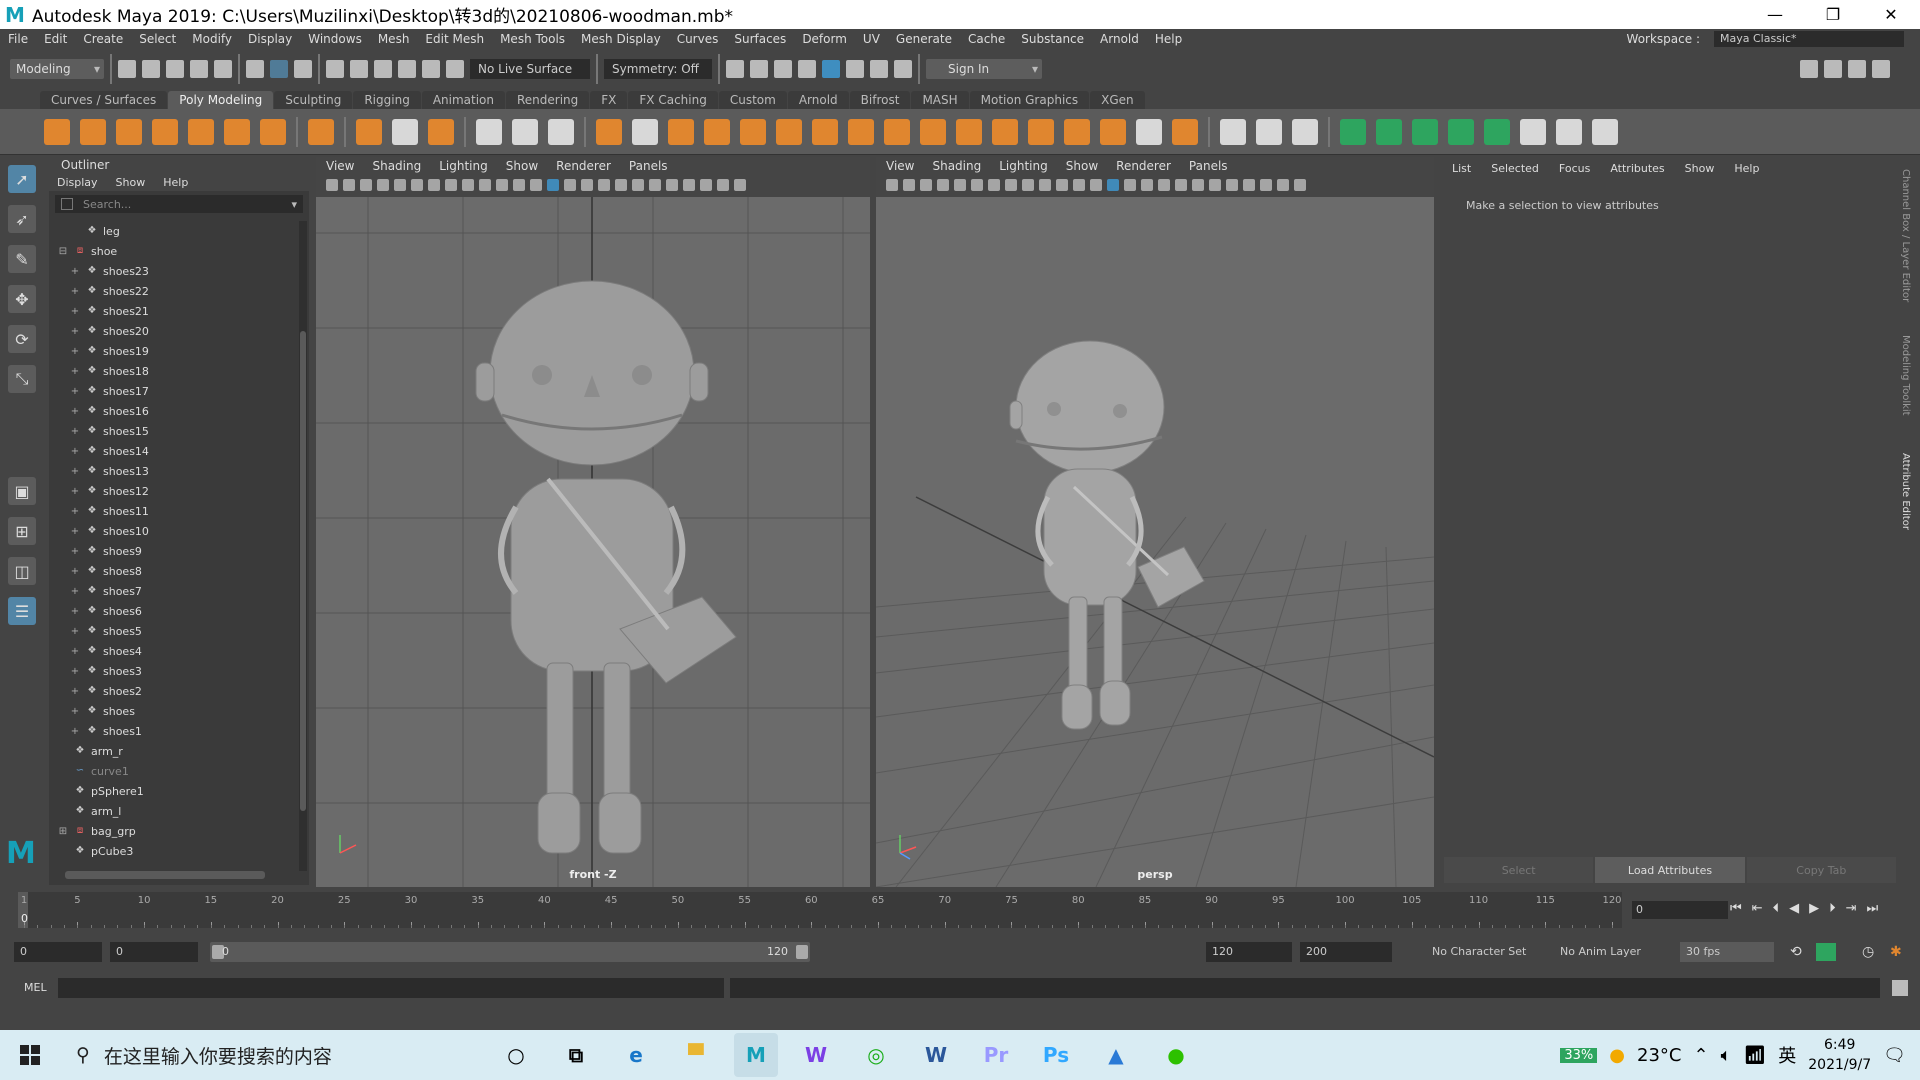 This screenshot has width=1920, height=1080. I want to click on channel-box-tab: Channel Box / Layer Editor, so click(1905, 235).